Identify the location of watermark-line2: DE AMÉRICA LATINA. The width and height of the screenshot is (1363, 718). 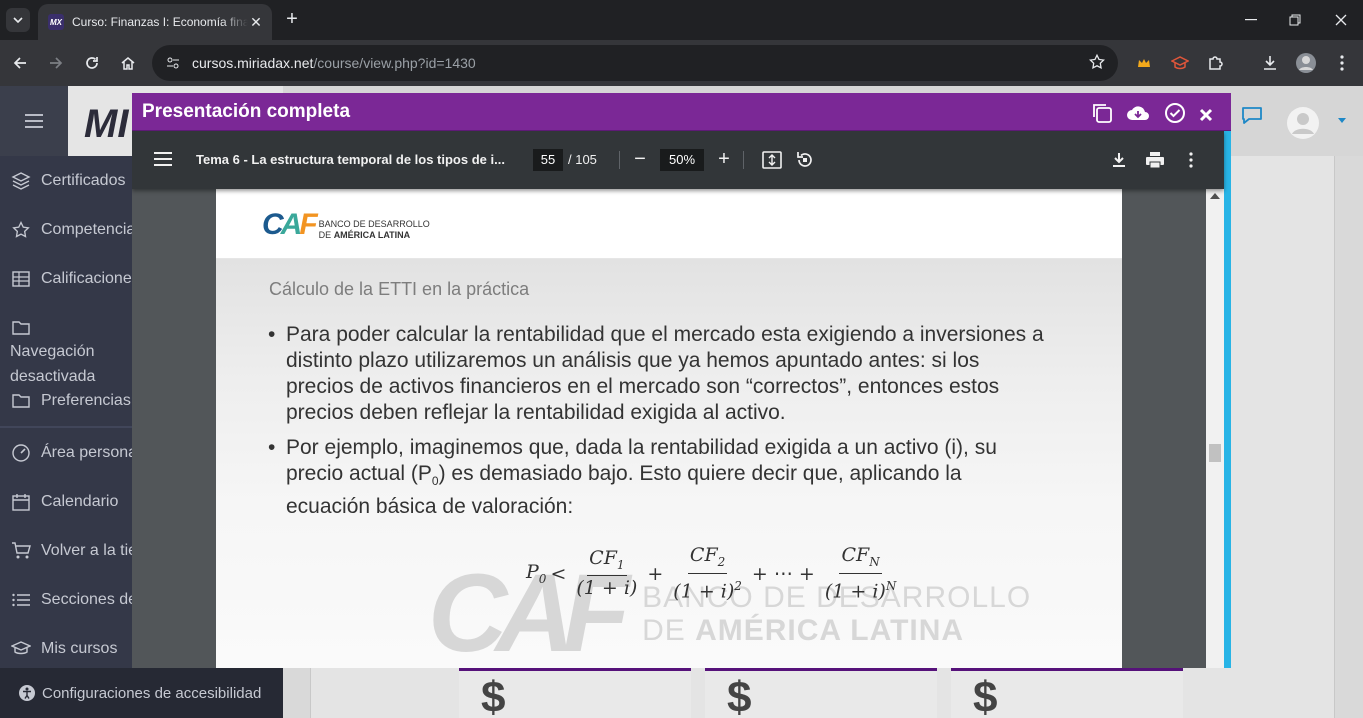
(803, 630).